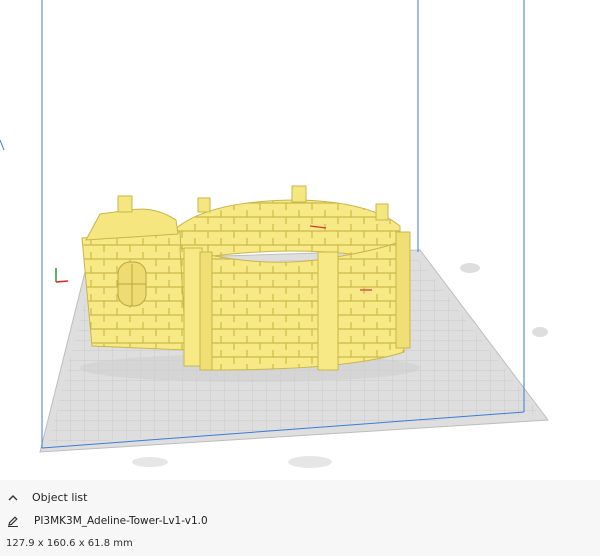 The image size is (600, 556). I want to click on origin-axes, so click(62, 275).